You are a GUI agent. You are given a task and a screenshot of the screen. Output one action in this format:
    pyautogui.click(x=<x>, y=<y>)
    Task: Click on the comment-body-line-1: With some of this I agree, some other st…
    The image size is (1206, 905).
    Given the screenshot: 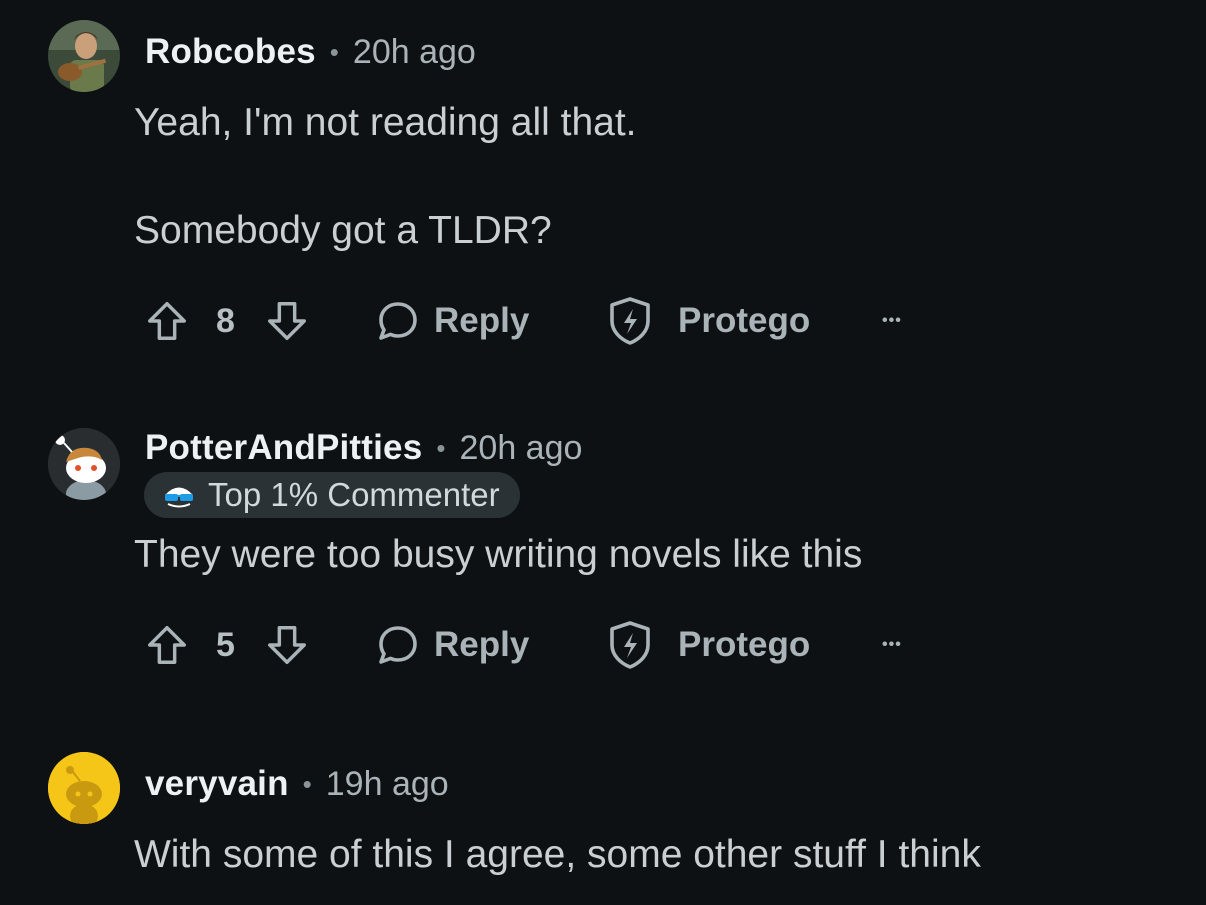 What is the action you would take?
    pyautogui.click(x=557, y=854)
    